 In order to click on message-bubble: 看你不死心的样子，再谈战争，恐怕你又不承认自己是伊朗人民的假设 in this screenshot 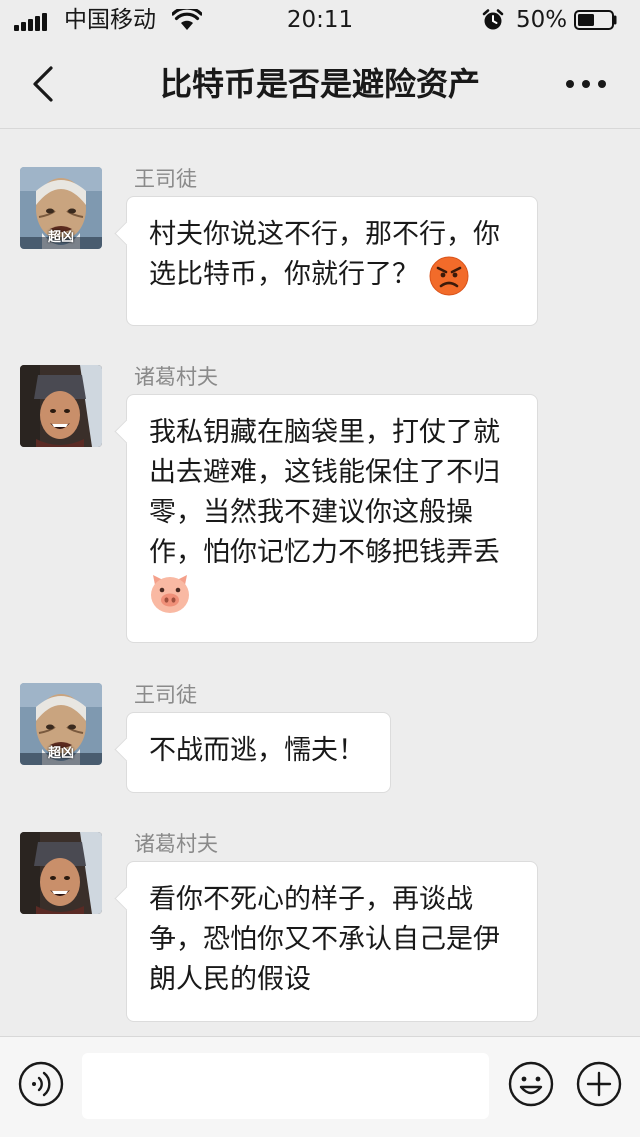, I will do `click(332, 941)`.